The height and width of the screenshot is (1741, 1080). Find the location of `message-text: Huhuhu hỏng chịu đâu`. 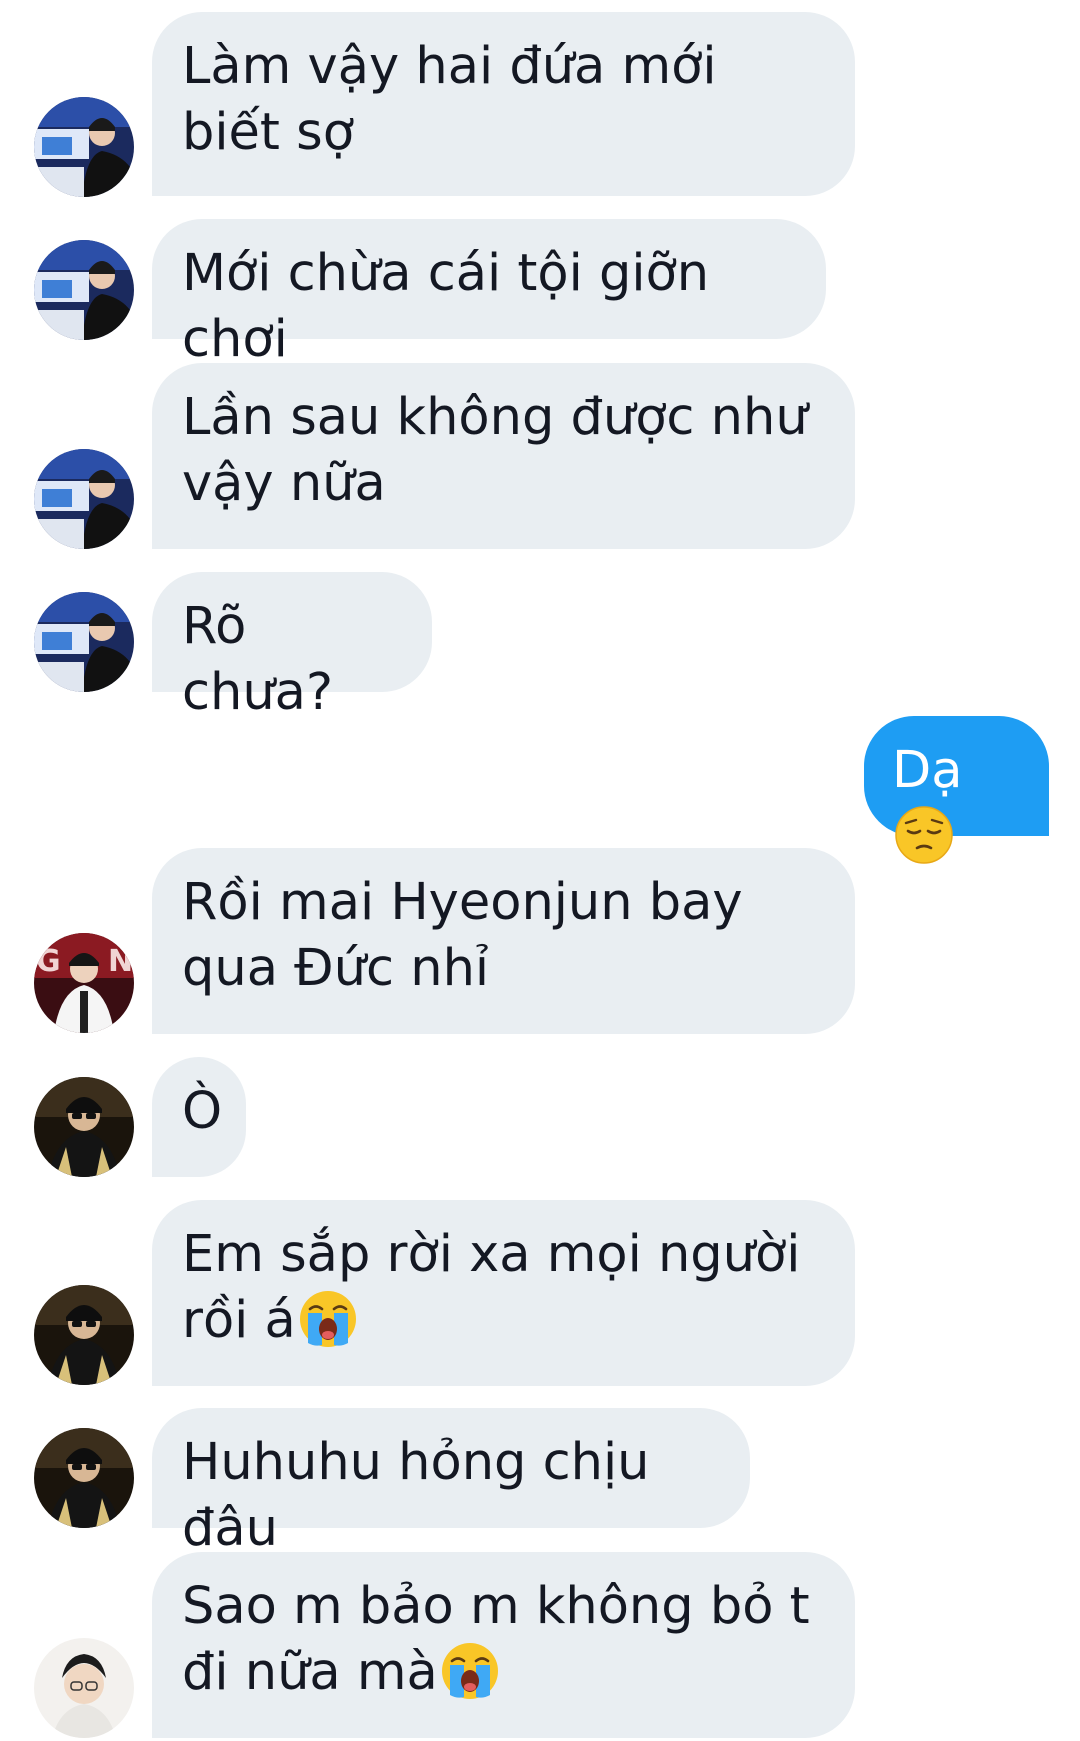

message-text: Huhuhu hỏng chịu đâu is located at coordinates (416, 1495).